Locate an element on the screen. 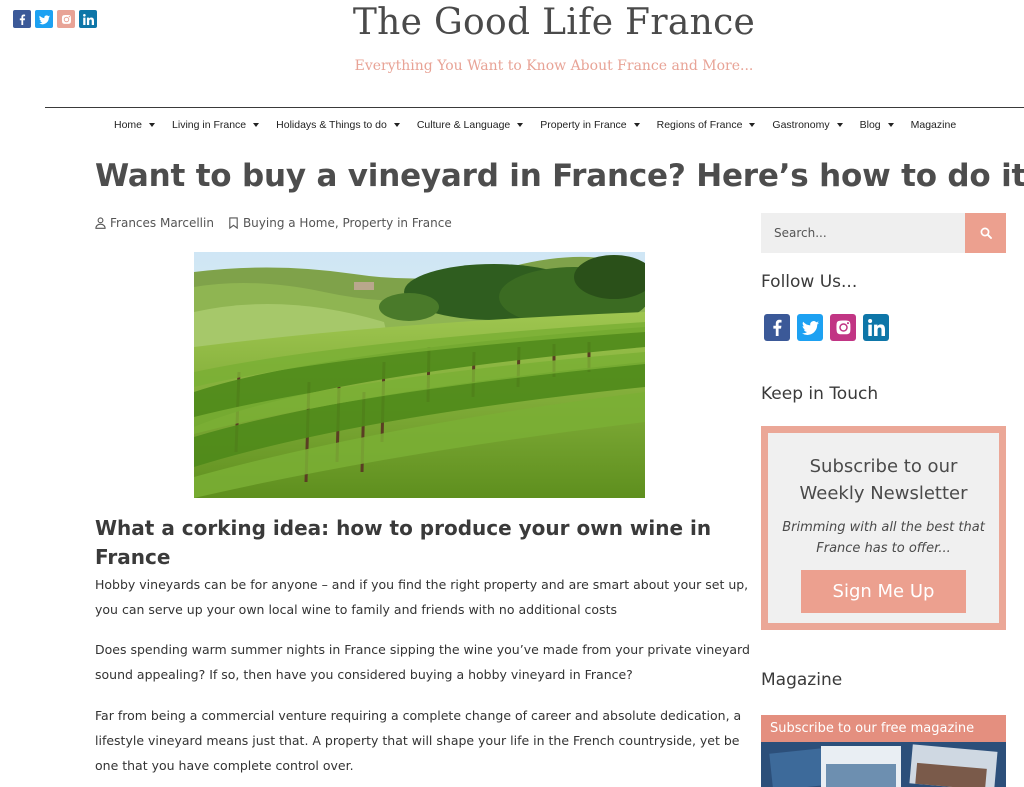 Image resolution: width=1024 pixels, height=787 pixels. nav-label: Gastronomy is located at coordinates (801, 125).